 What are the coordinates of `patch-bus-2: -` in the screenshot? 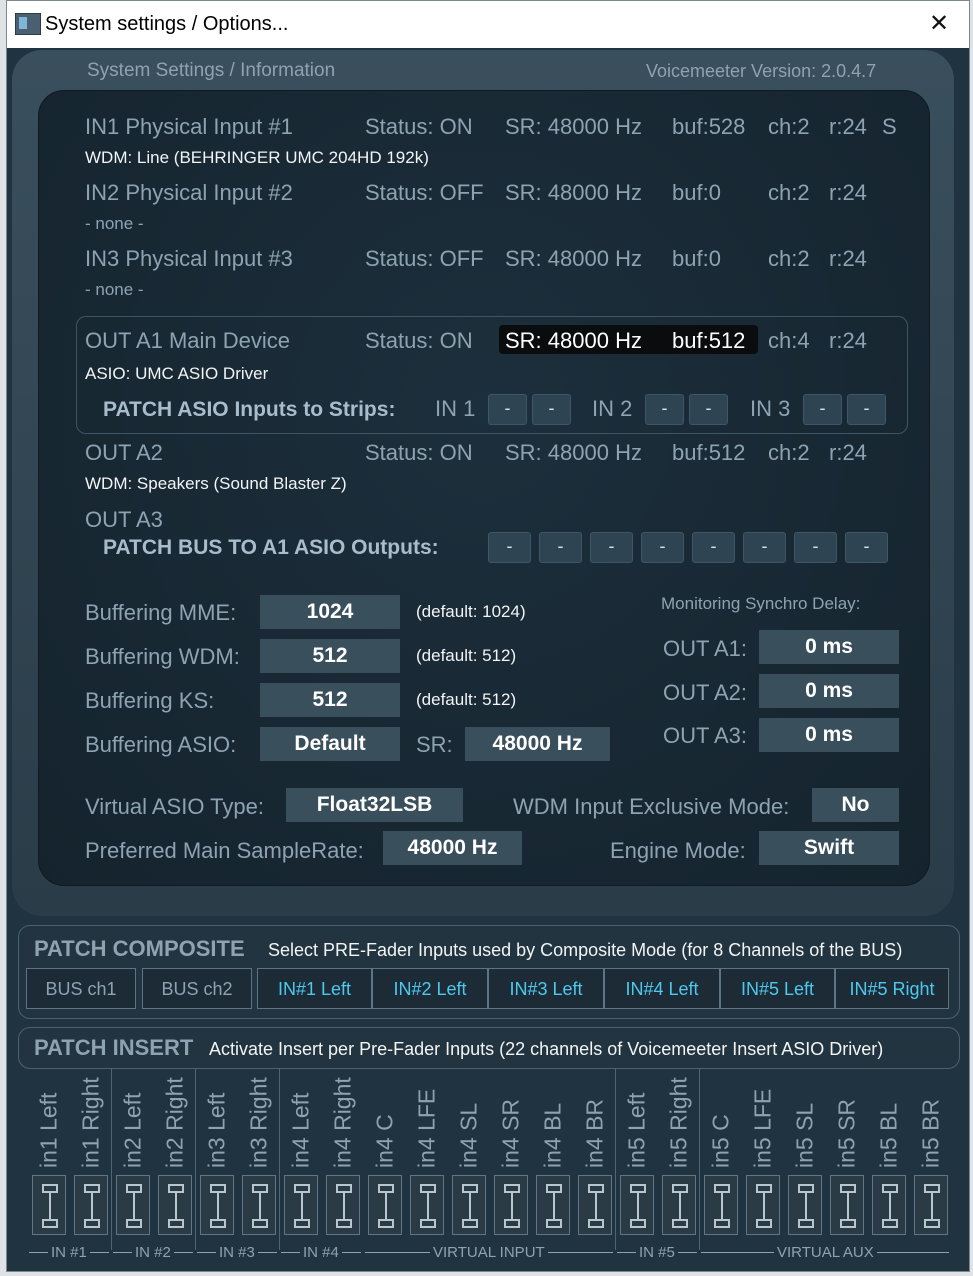 It's located at (560, 547).